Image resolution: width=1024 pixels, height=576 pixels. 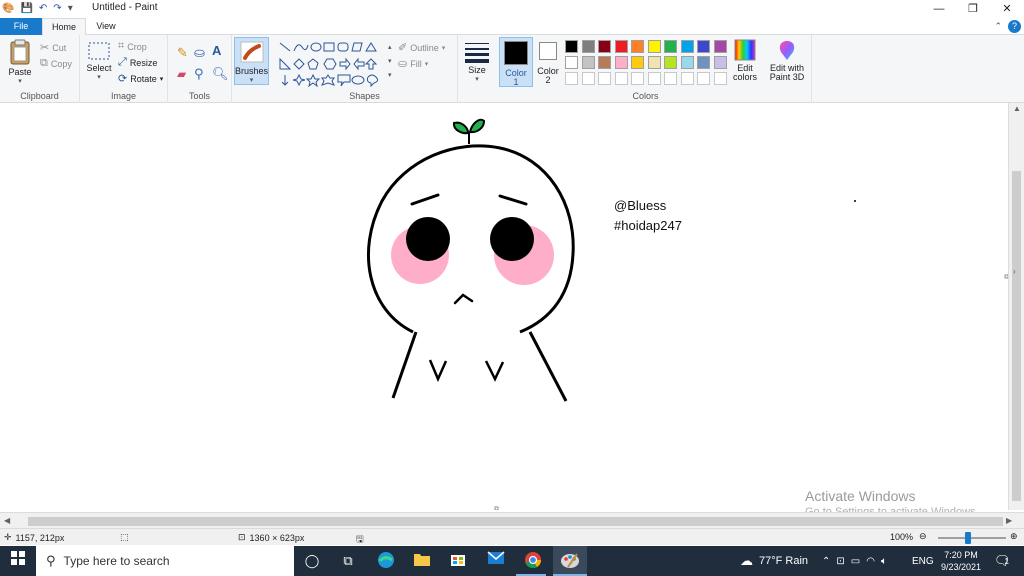 What do you see at coordinates (106, 26) in the screenshot?
I see `tab-view: View` at bounding box center [106, 26].